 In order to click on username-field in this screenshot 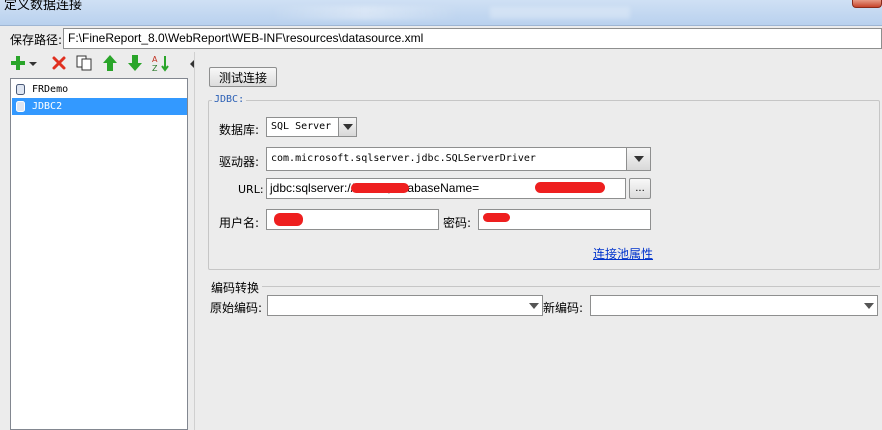, I will do `click(352, 219)`.